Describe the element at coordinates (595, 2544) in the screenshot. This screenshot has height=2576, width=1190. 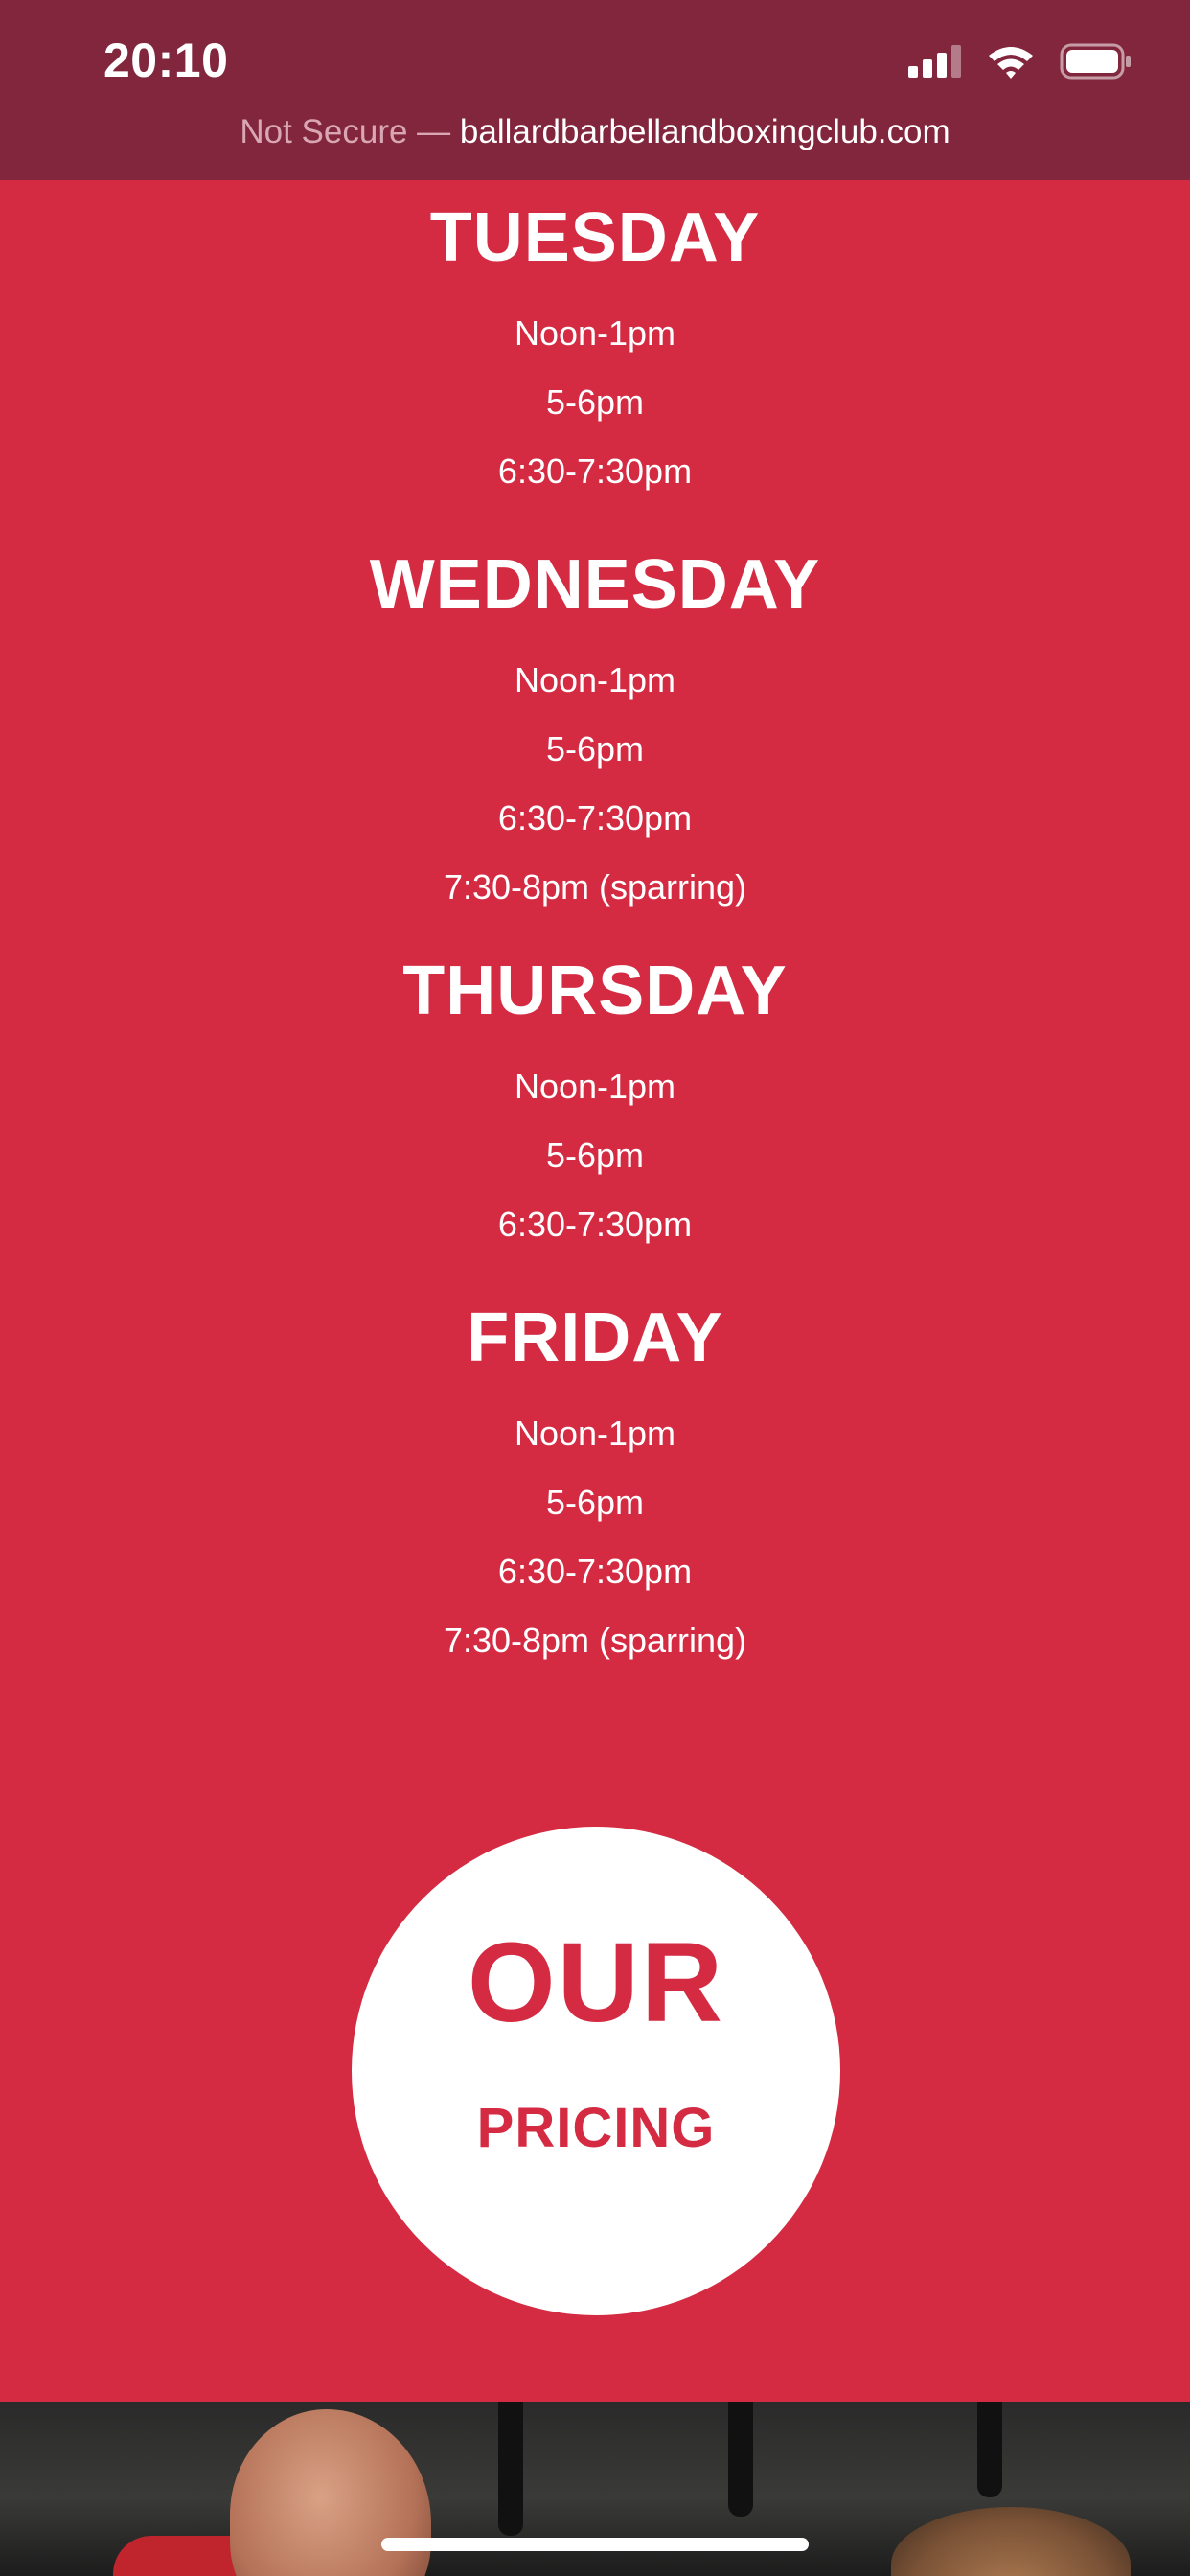
I see `home-indicator` at that location.